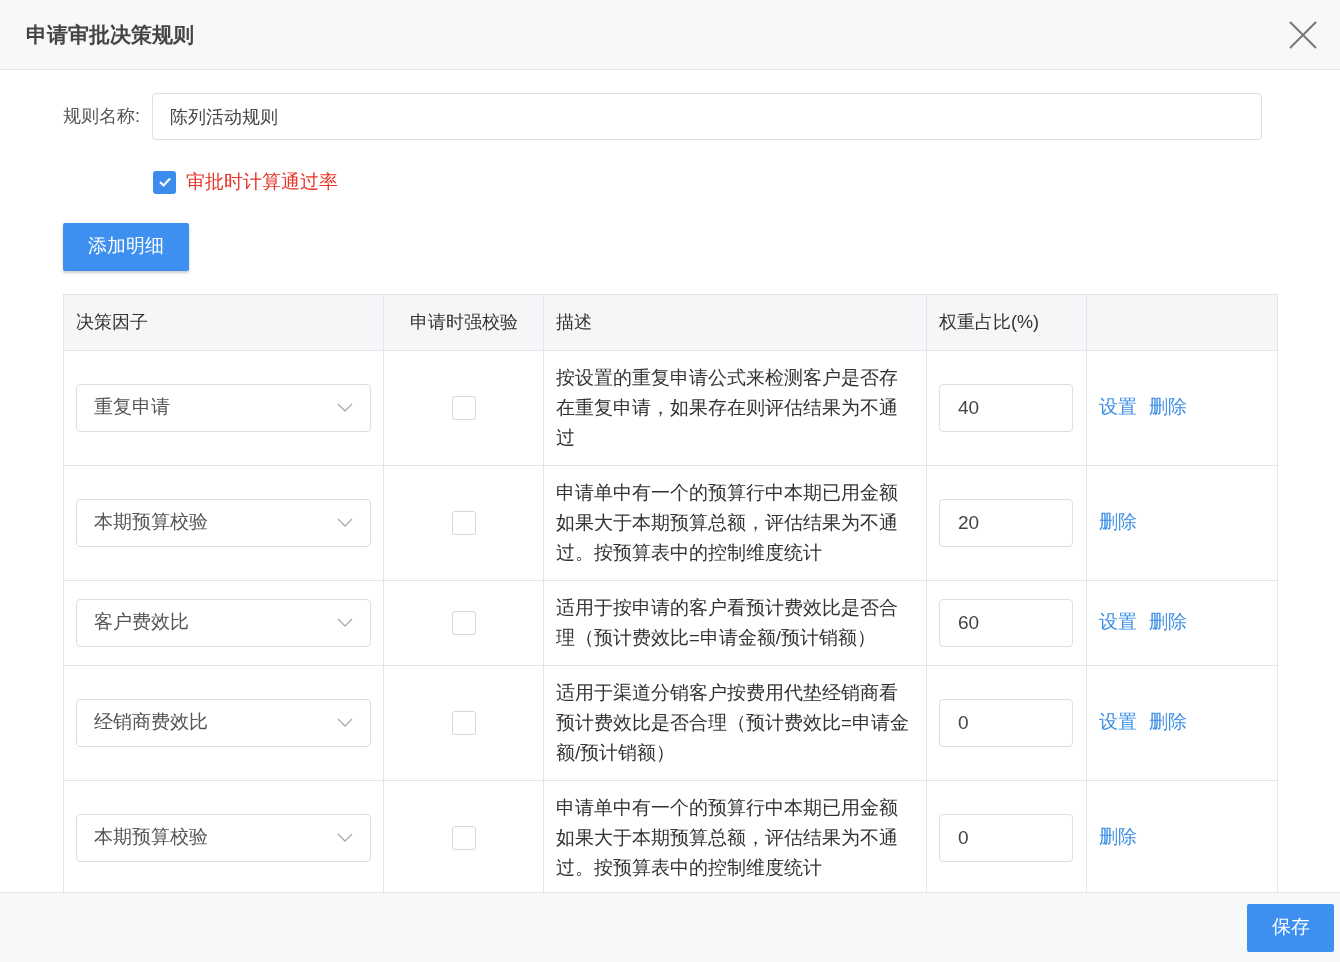  What do you see at coordinates (733, 722) in the screenshot?
I see `description-text: 适用于渠道分销客户按费用代垫经销商看预计费效比是否合理（预计费效比=申请金额/预计销额）` at bounding box center [733, 722].